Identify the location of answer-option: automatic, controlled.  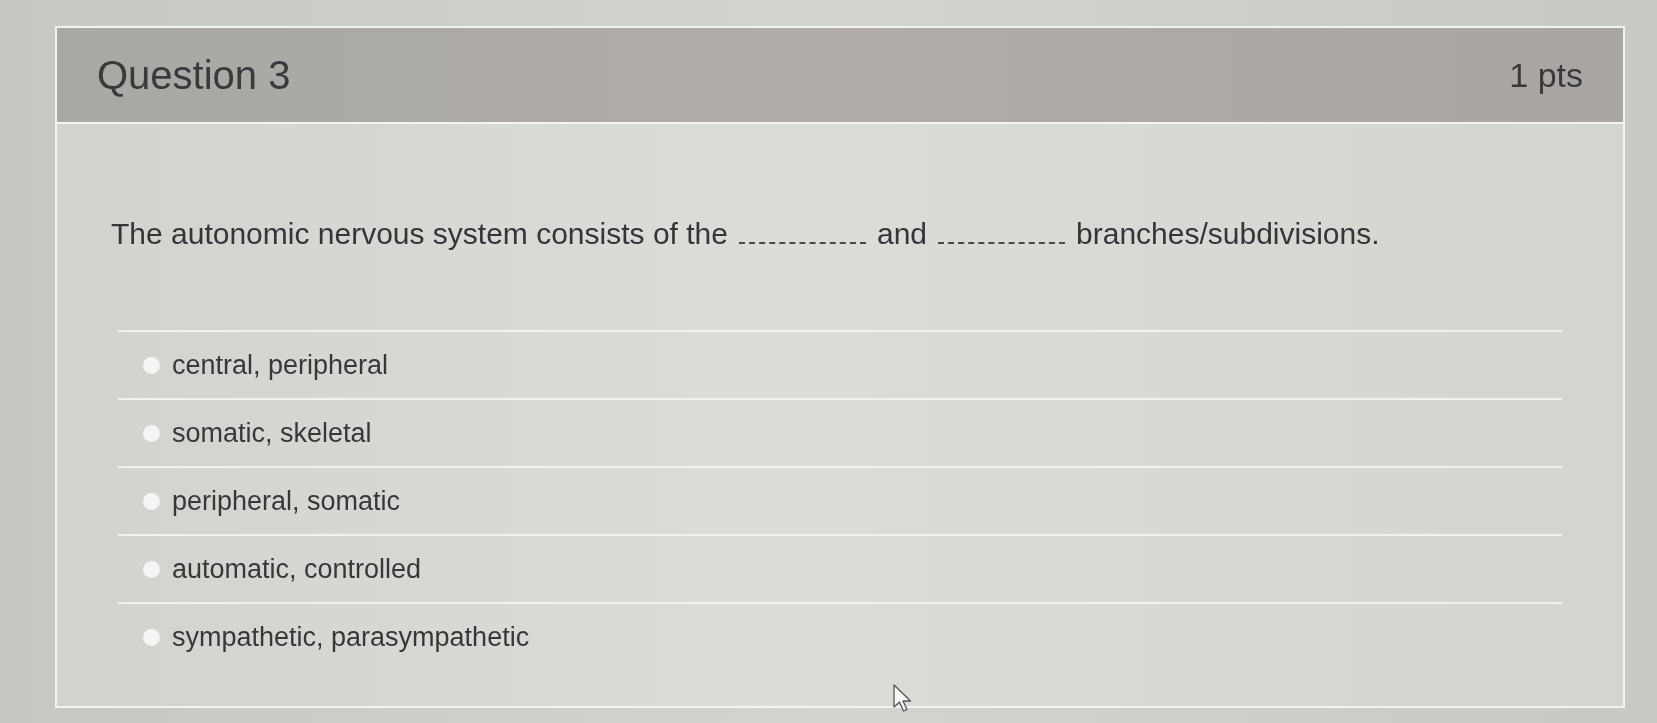
(282, 569).